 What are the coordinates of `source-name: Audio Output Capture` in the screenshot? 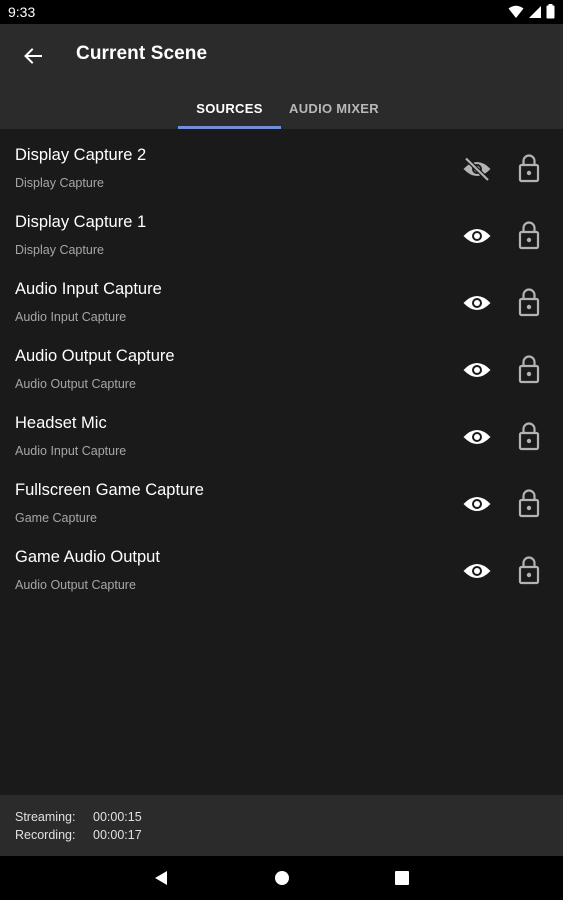 It's located at (95, 356).